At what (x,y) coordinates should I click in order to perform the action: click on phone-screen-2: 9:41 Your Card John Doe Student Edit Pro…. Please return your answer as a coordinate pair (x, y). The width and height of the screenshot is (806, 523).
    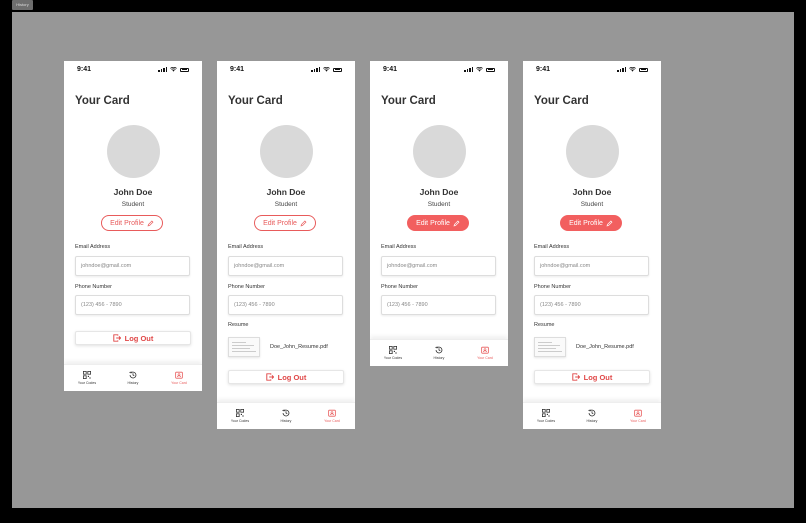
    Looking at the image, I should click on (286, 245).